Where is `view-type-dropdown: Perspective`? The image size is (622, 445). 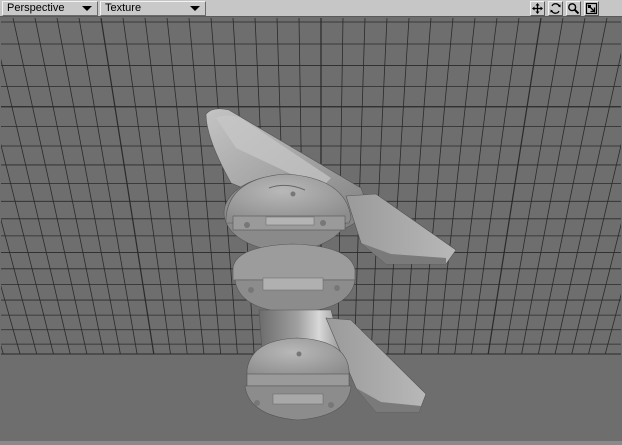
view-type-dropdown: Perspective is located at coordinates (50, 8).